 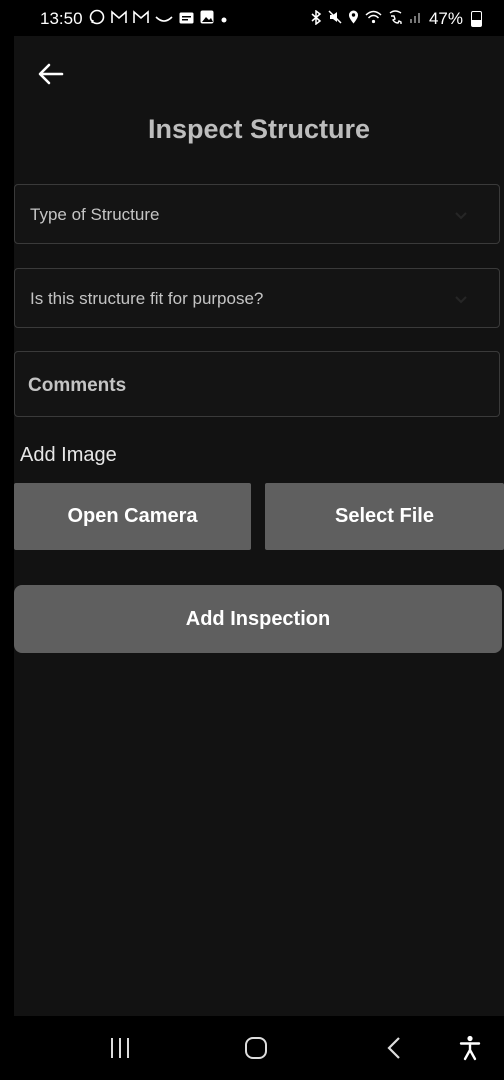 What do you see at coordinates (384, 516) in the screenshot?
I see `select-file-button: Select File` at bounding box center [384, 516].